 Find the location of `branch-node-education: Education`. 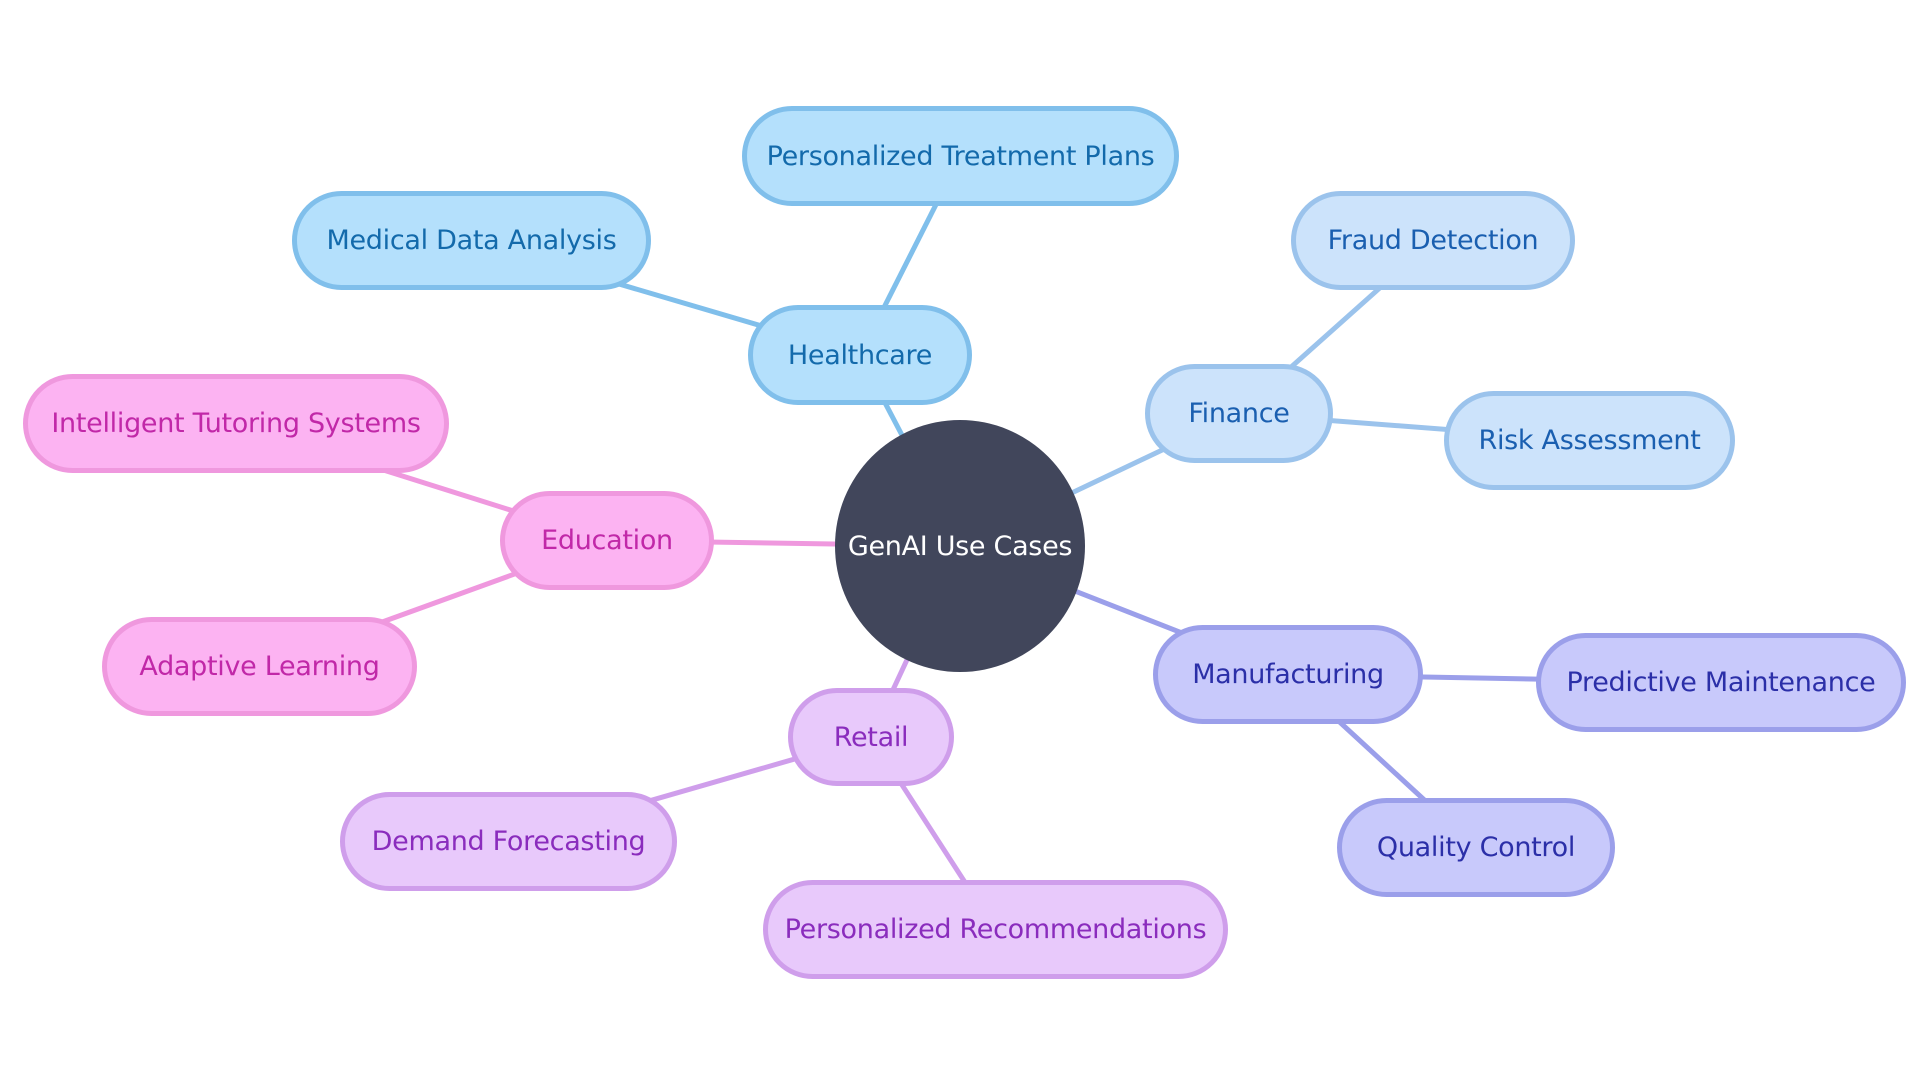

branch-node-education: Education is located at coordinates (607, 540).